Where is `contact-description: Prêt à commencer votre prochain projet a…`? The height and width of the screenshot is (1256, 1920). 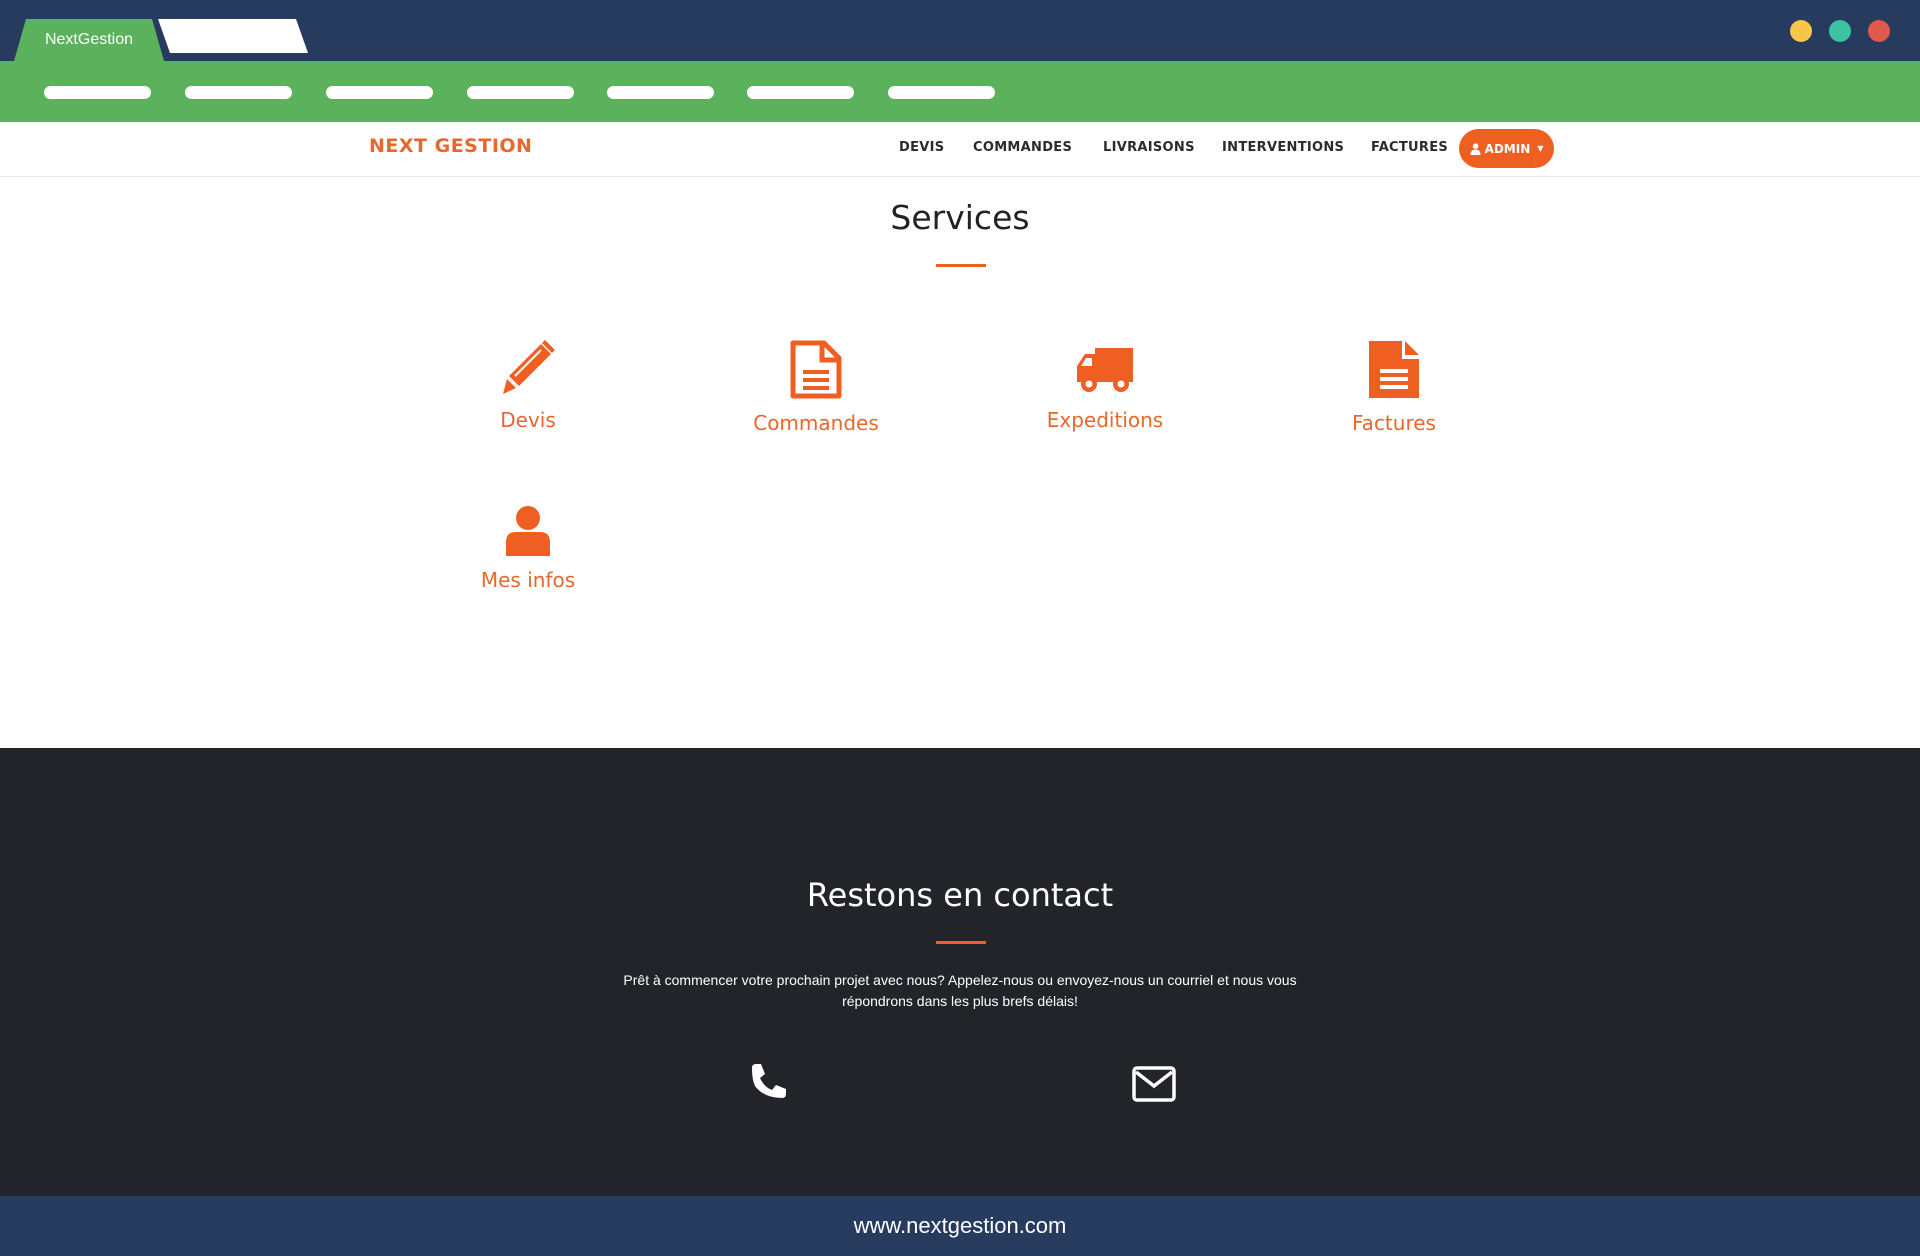 contact-description: Prêt à commencer votre prochain projet a… is located at coordinates (960, 990).